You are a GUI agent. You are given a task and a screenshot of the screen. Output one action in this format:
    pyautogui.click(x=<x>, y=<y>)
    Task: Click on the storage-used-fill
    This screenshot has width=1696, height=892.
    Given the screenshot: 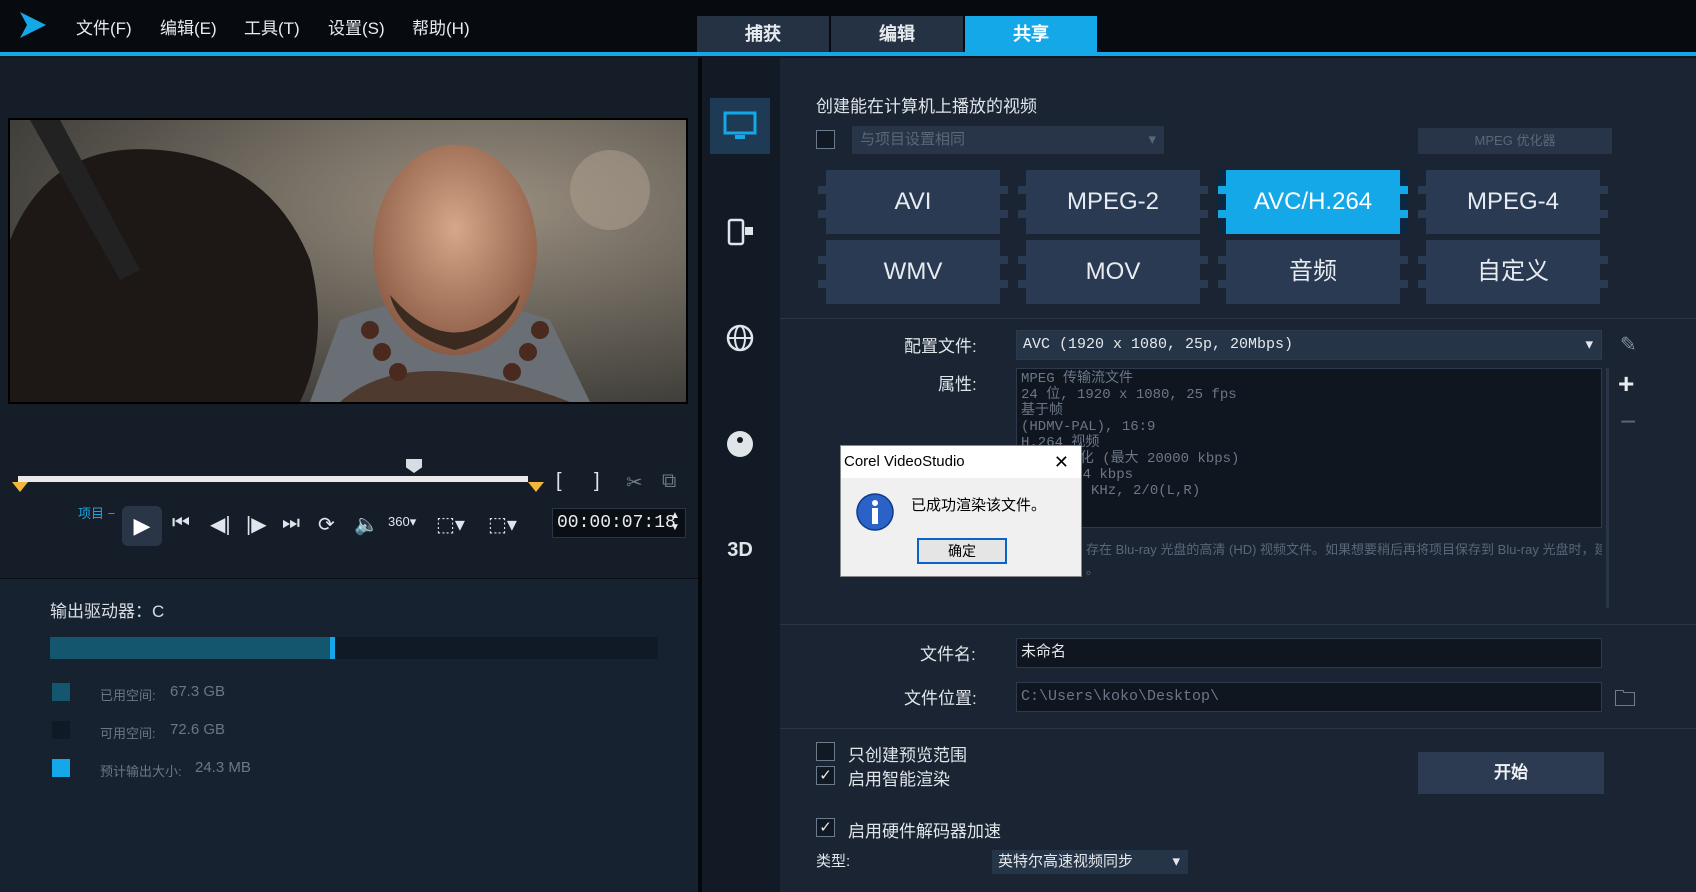 What is the action you would take?
    pyautogui.click(x=190, y=648)
    